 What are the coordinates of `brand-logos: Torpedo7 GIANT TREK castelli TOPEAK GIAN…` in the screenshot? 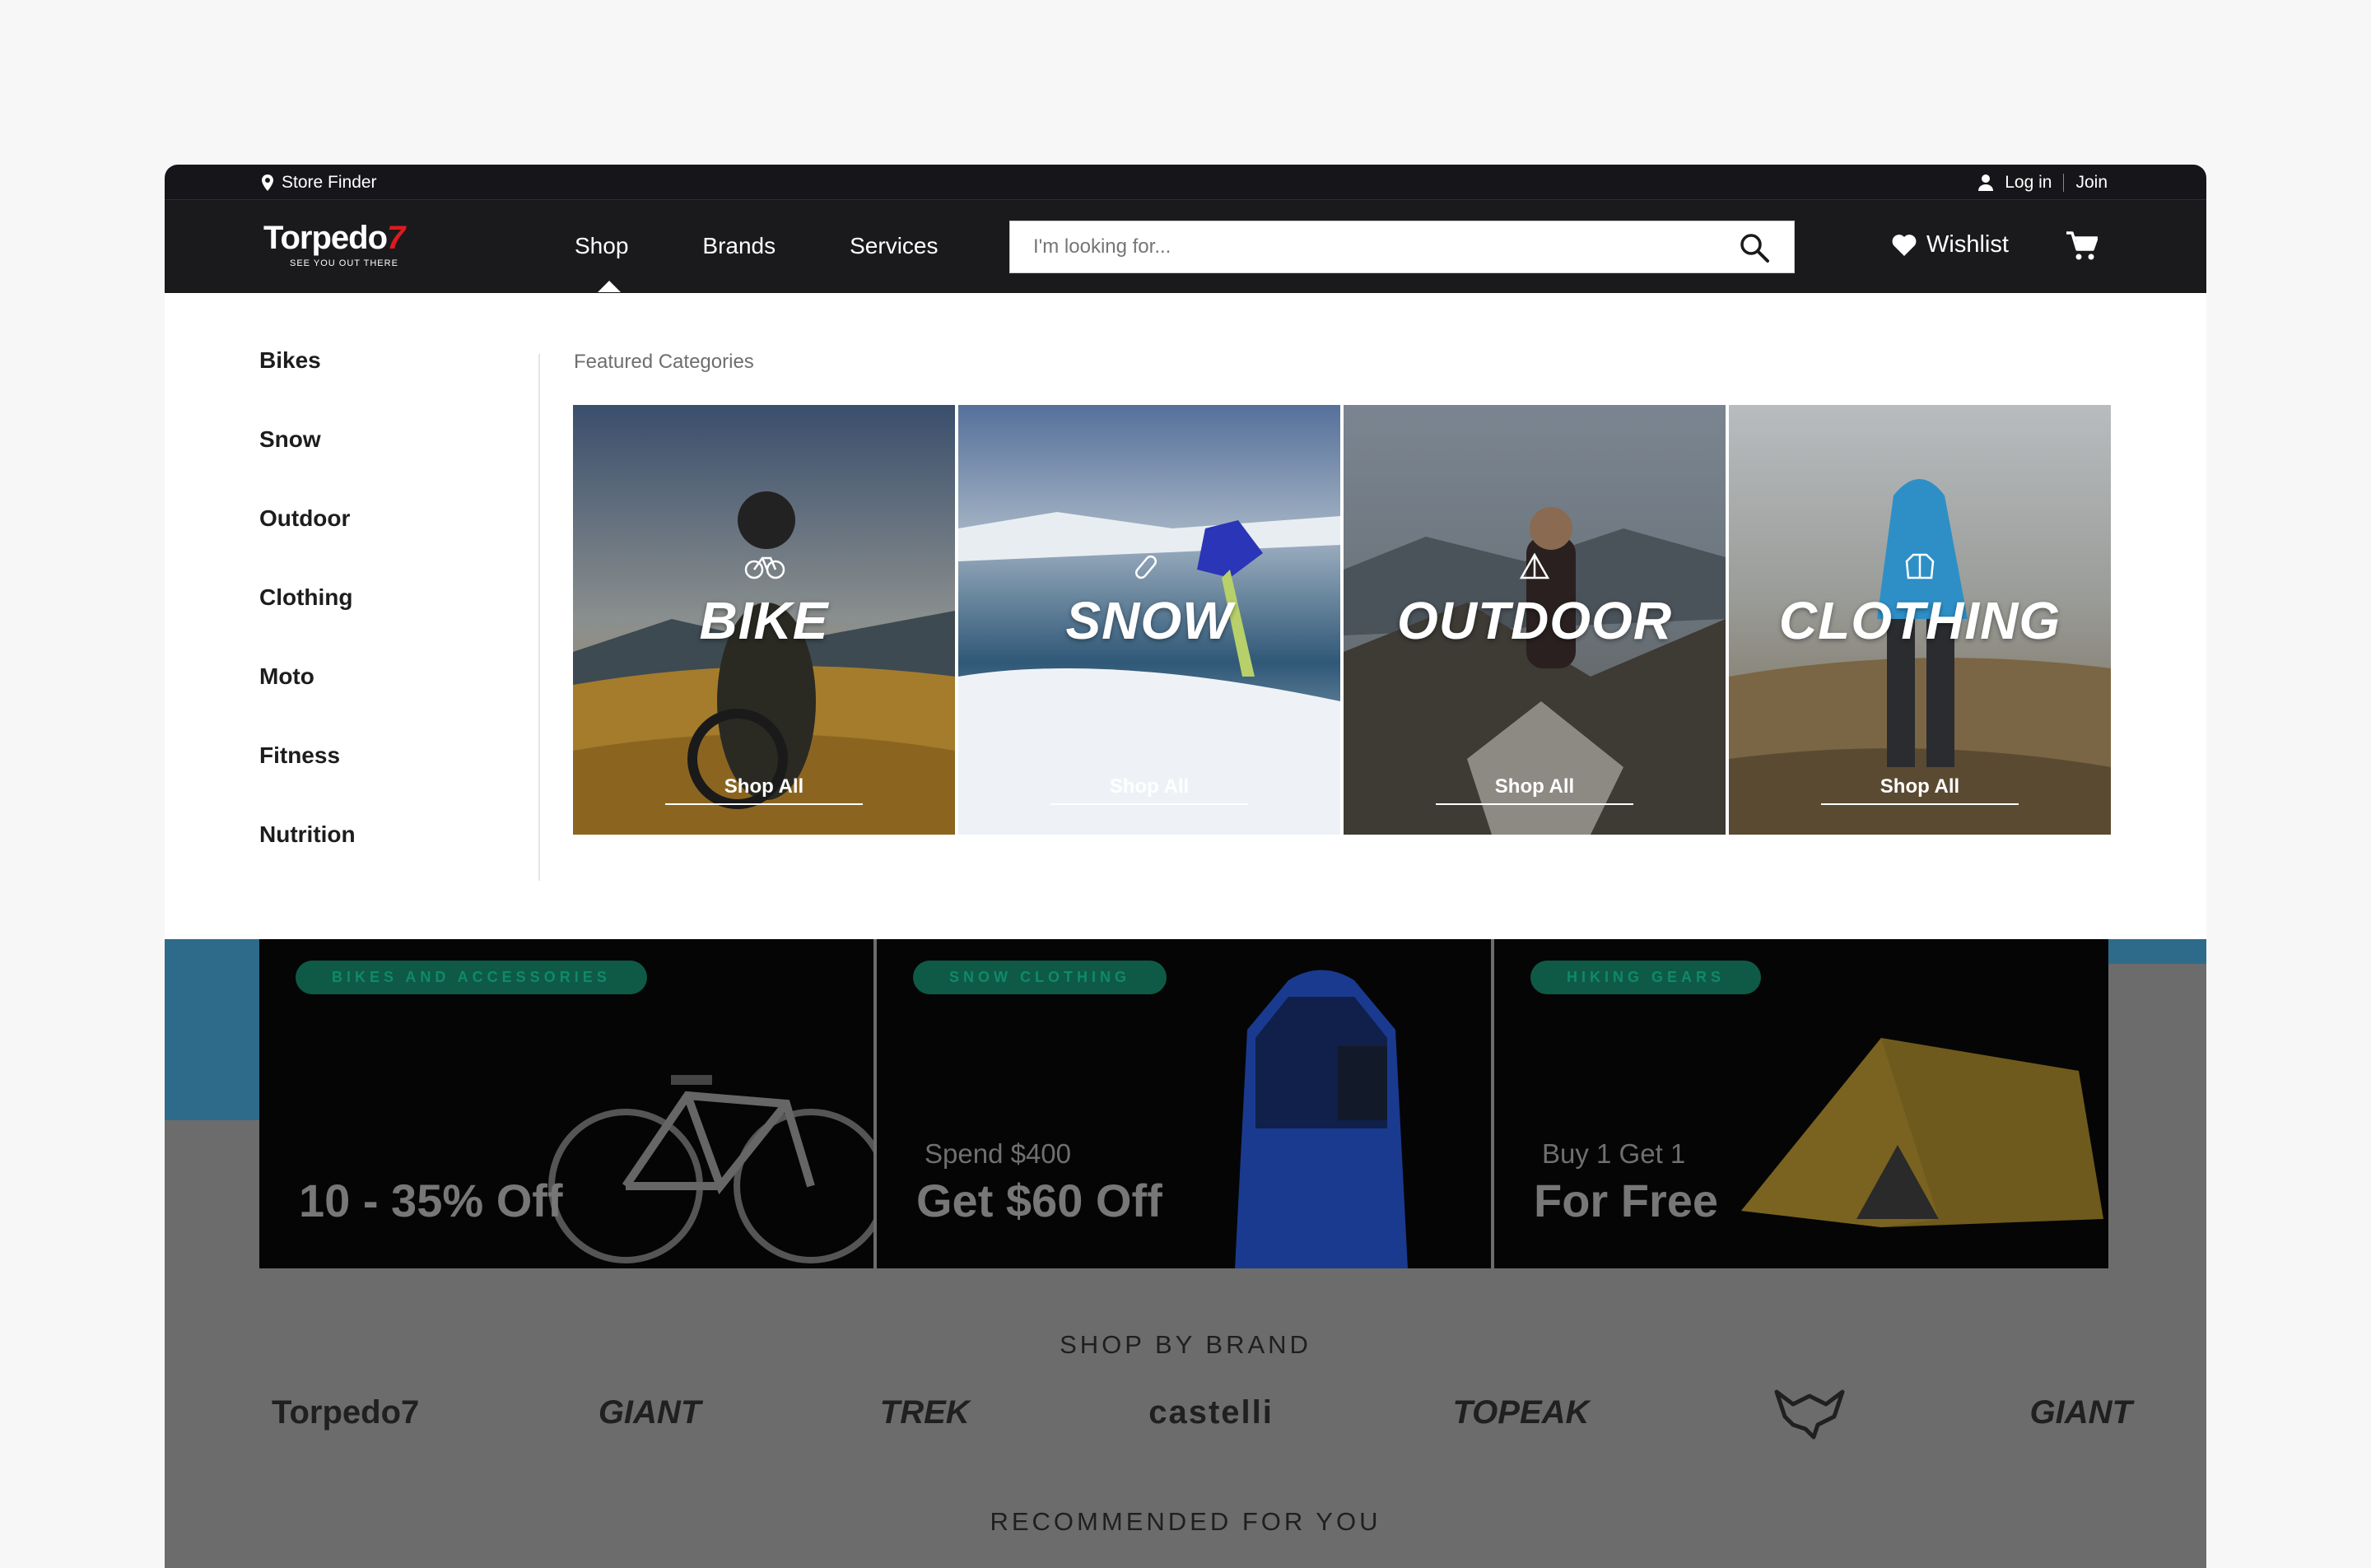 It's located at (1202, 1412).